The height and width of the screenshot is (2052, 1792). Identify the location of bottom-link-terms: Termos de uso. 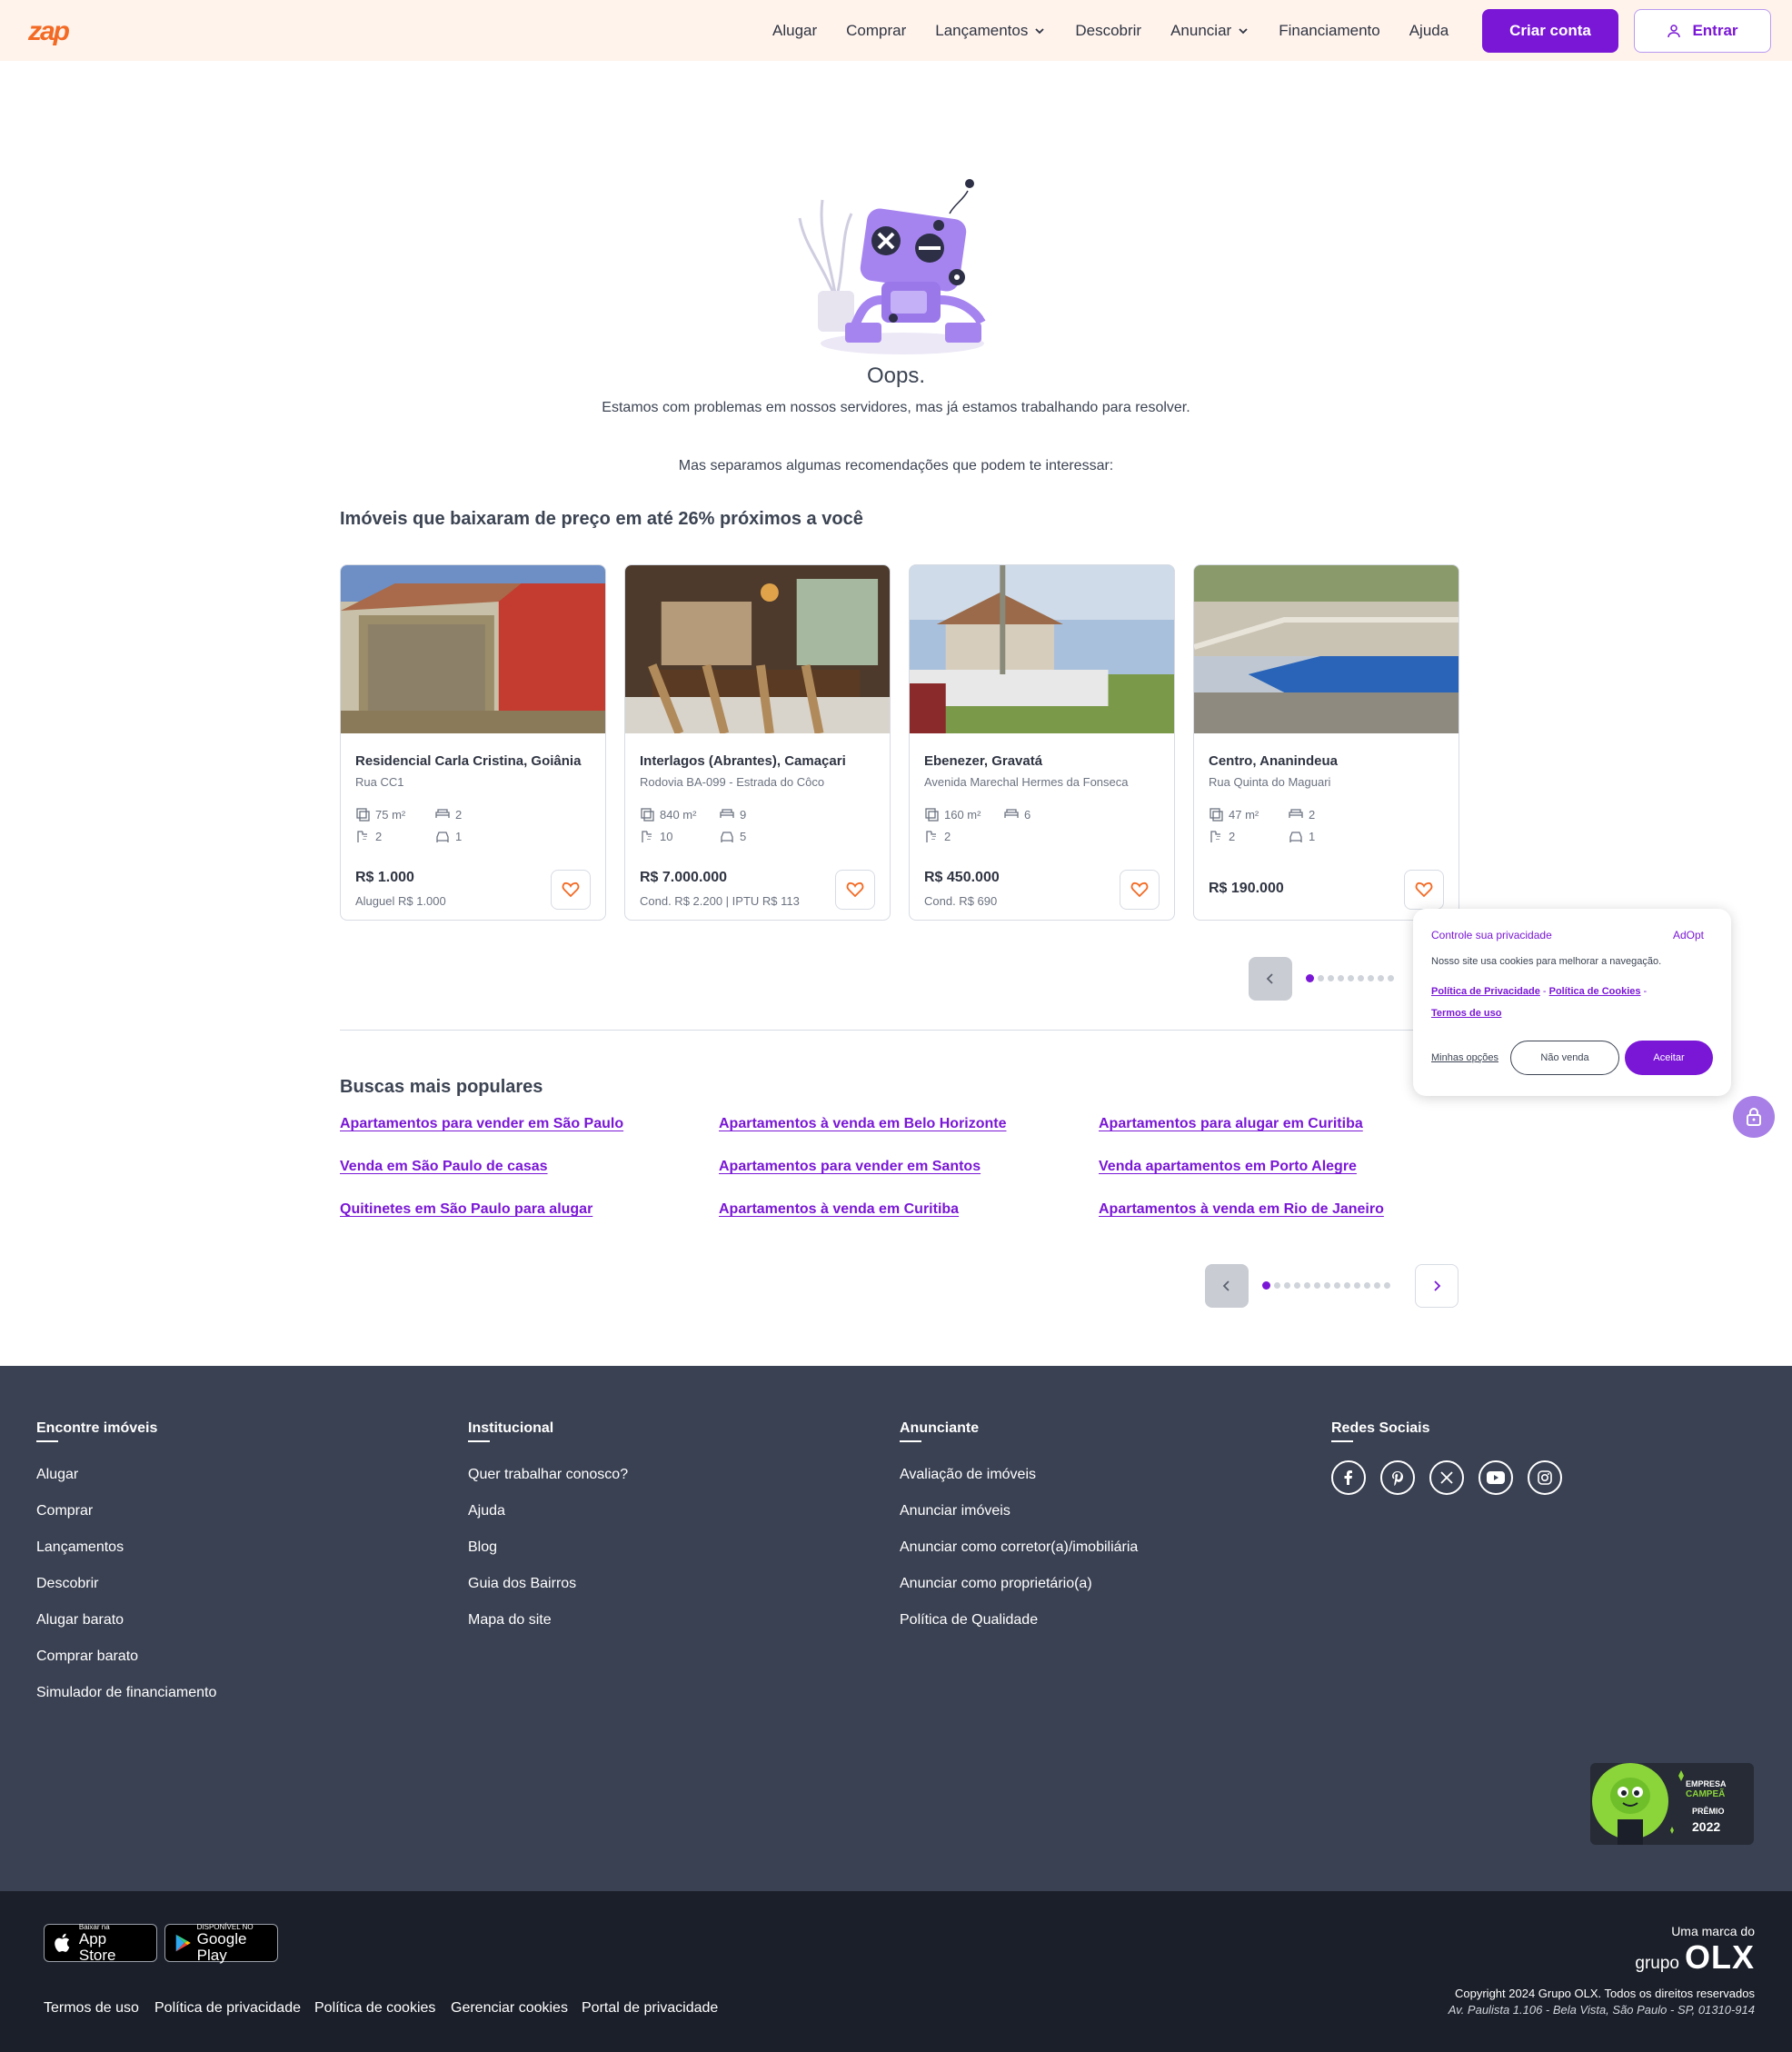
(91, 2008).